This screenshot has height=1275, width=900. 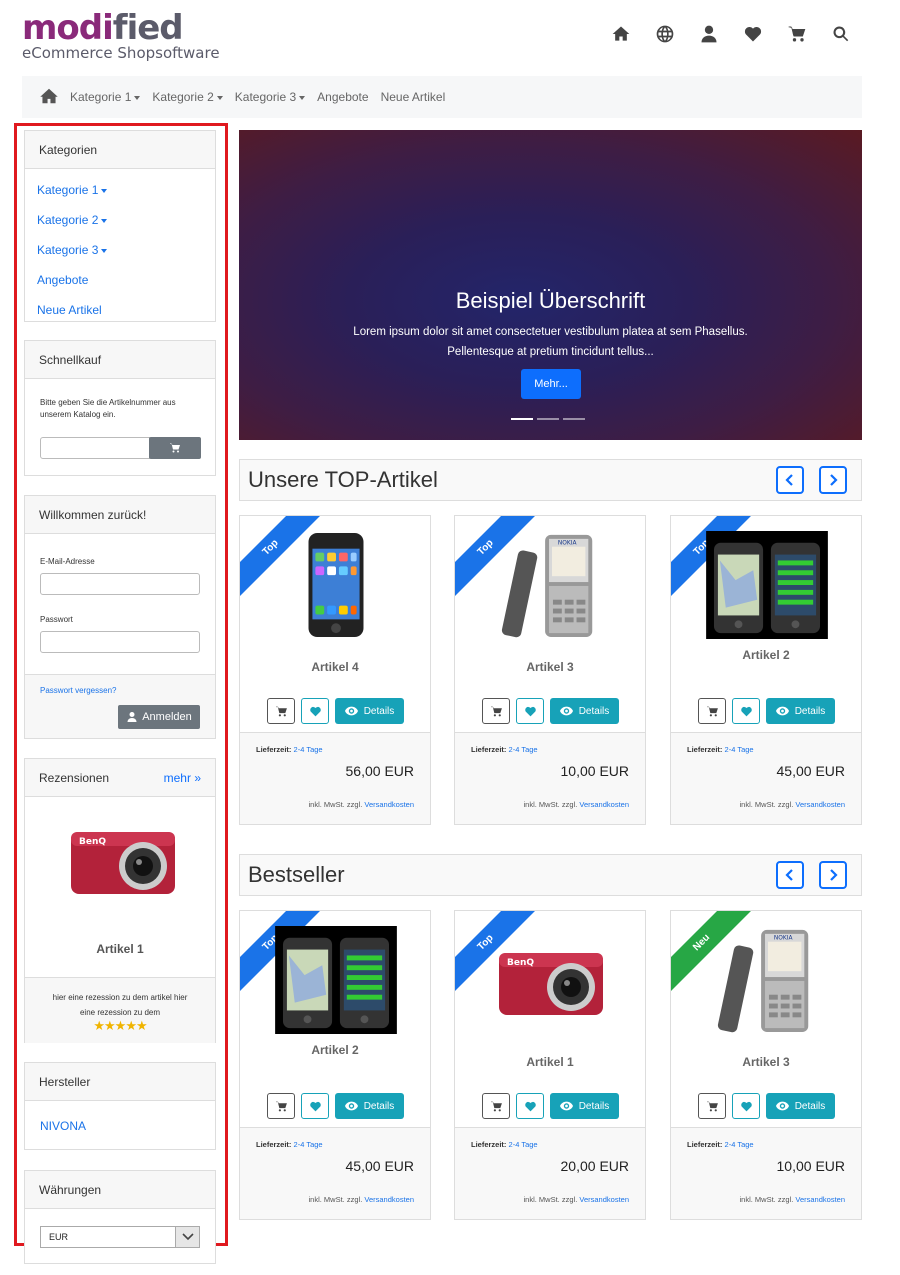 I want to click on sidebar-item-angebote: Angebote, so click(x=120, y=280).